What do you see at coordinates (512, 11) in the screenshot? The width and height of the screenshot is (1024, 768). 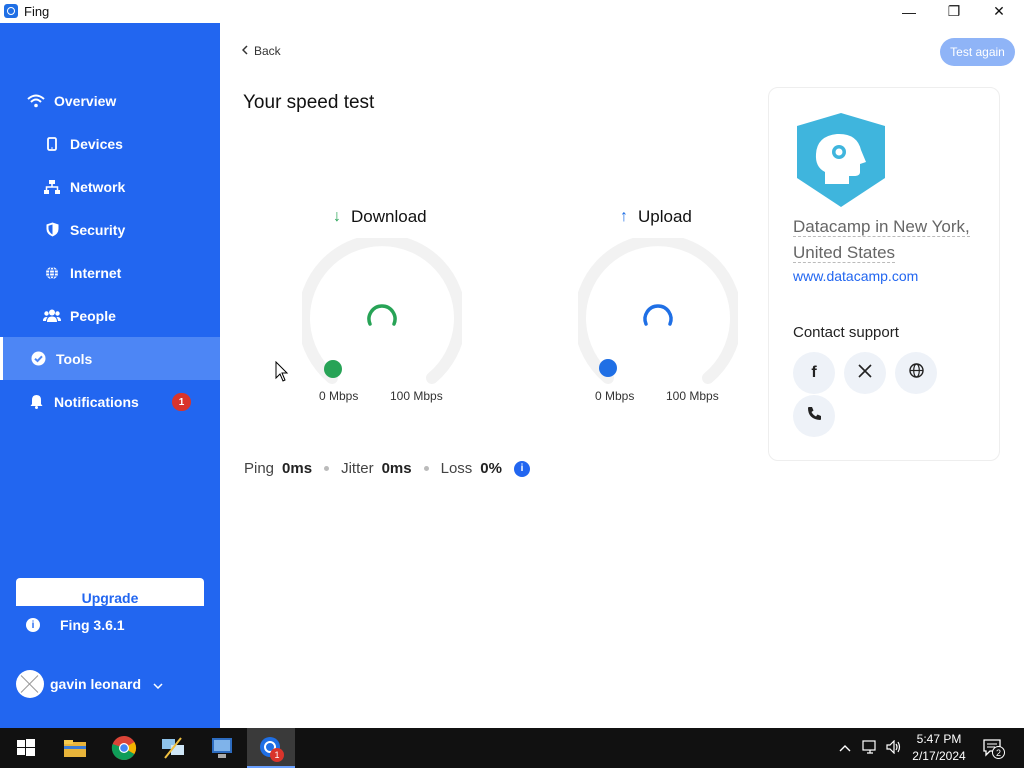 I see `title-bar: Fing — ❐ ✕` at bounding box center [512, 11].